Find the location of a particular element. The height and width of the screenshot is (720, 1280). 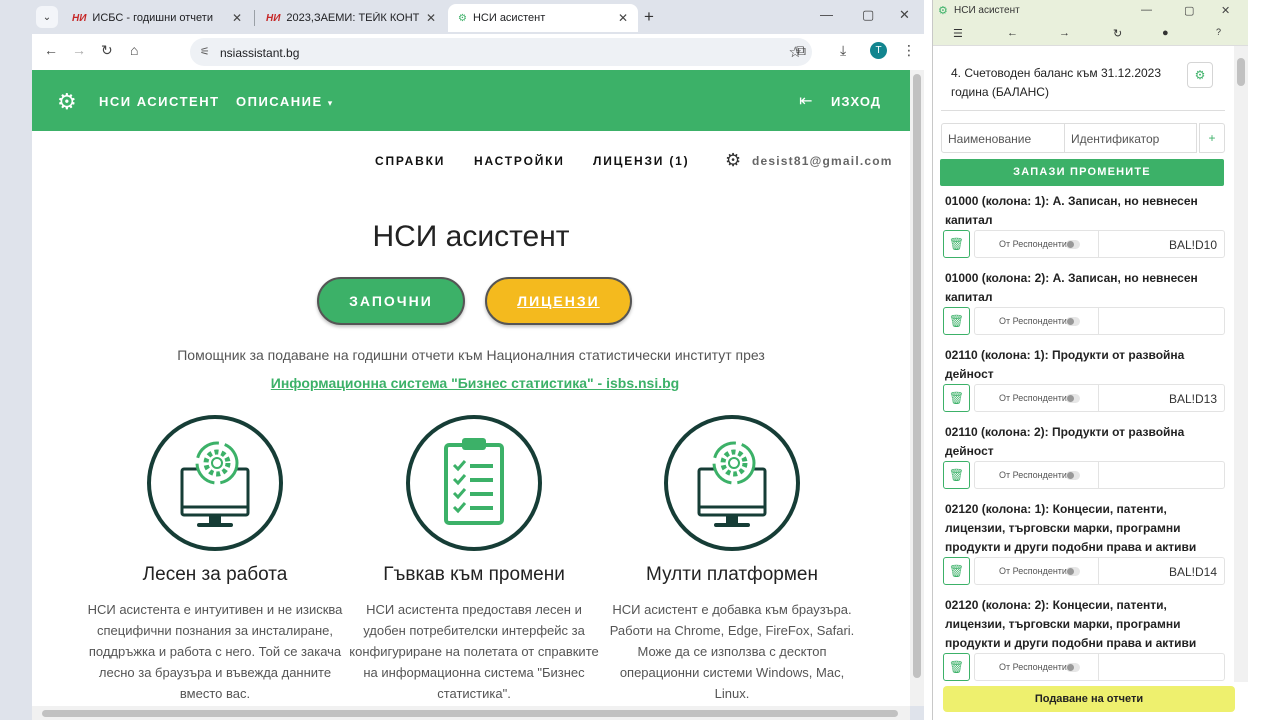

name-field: Наименование is located at coordinates (1003, 138).